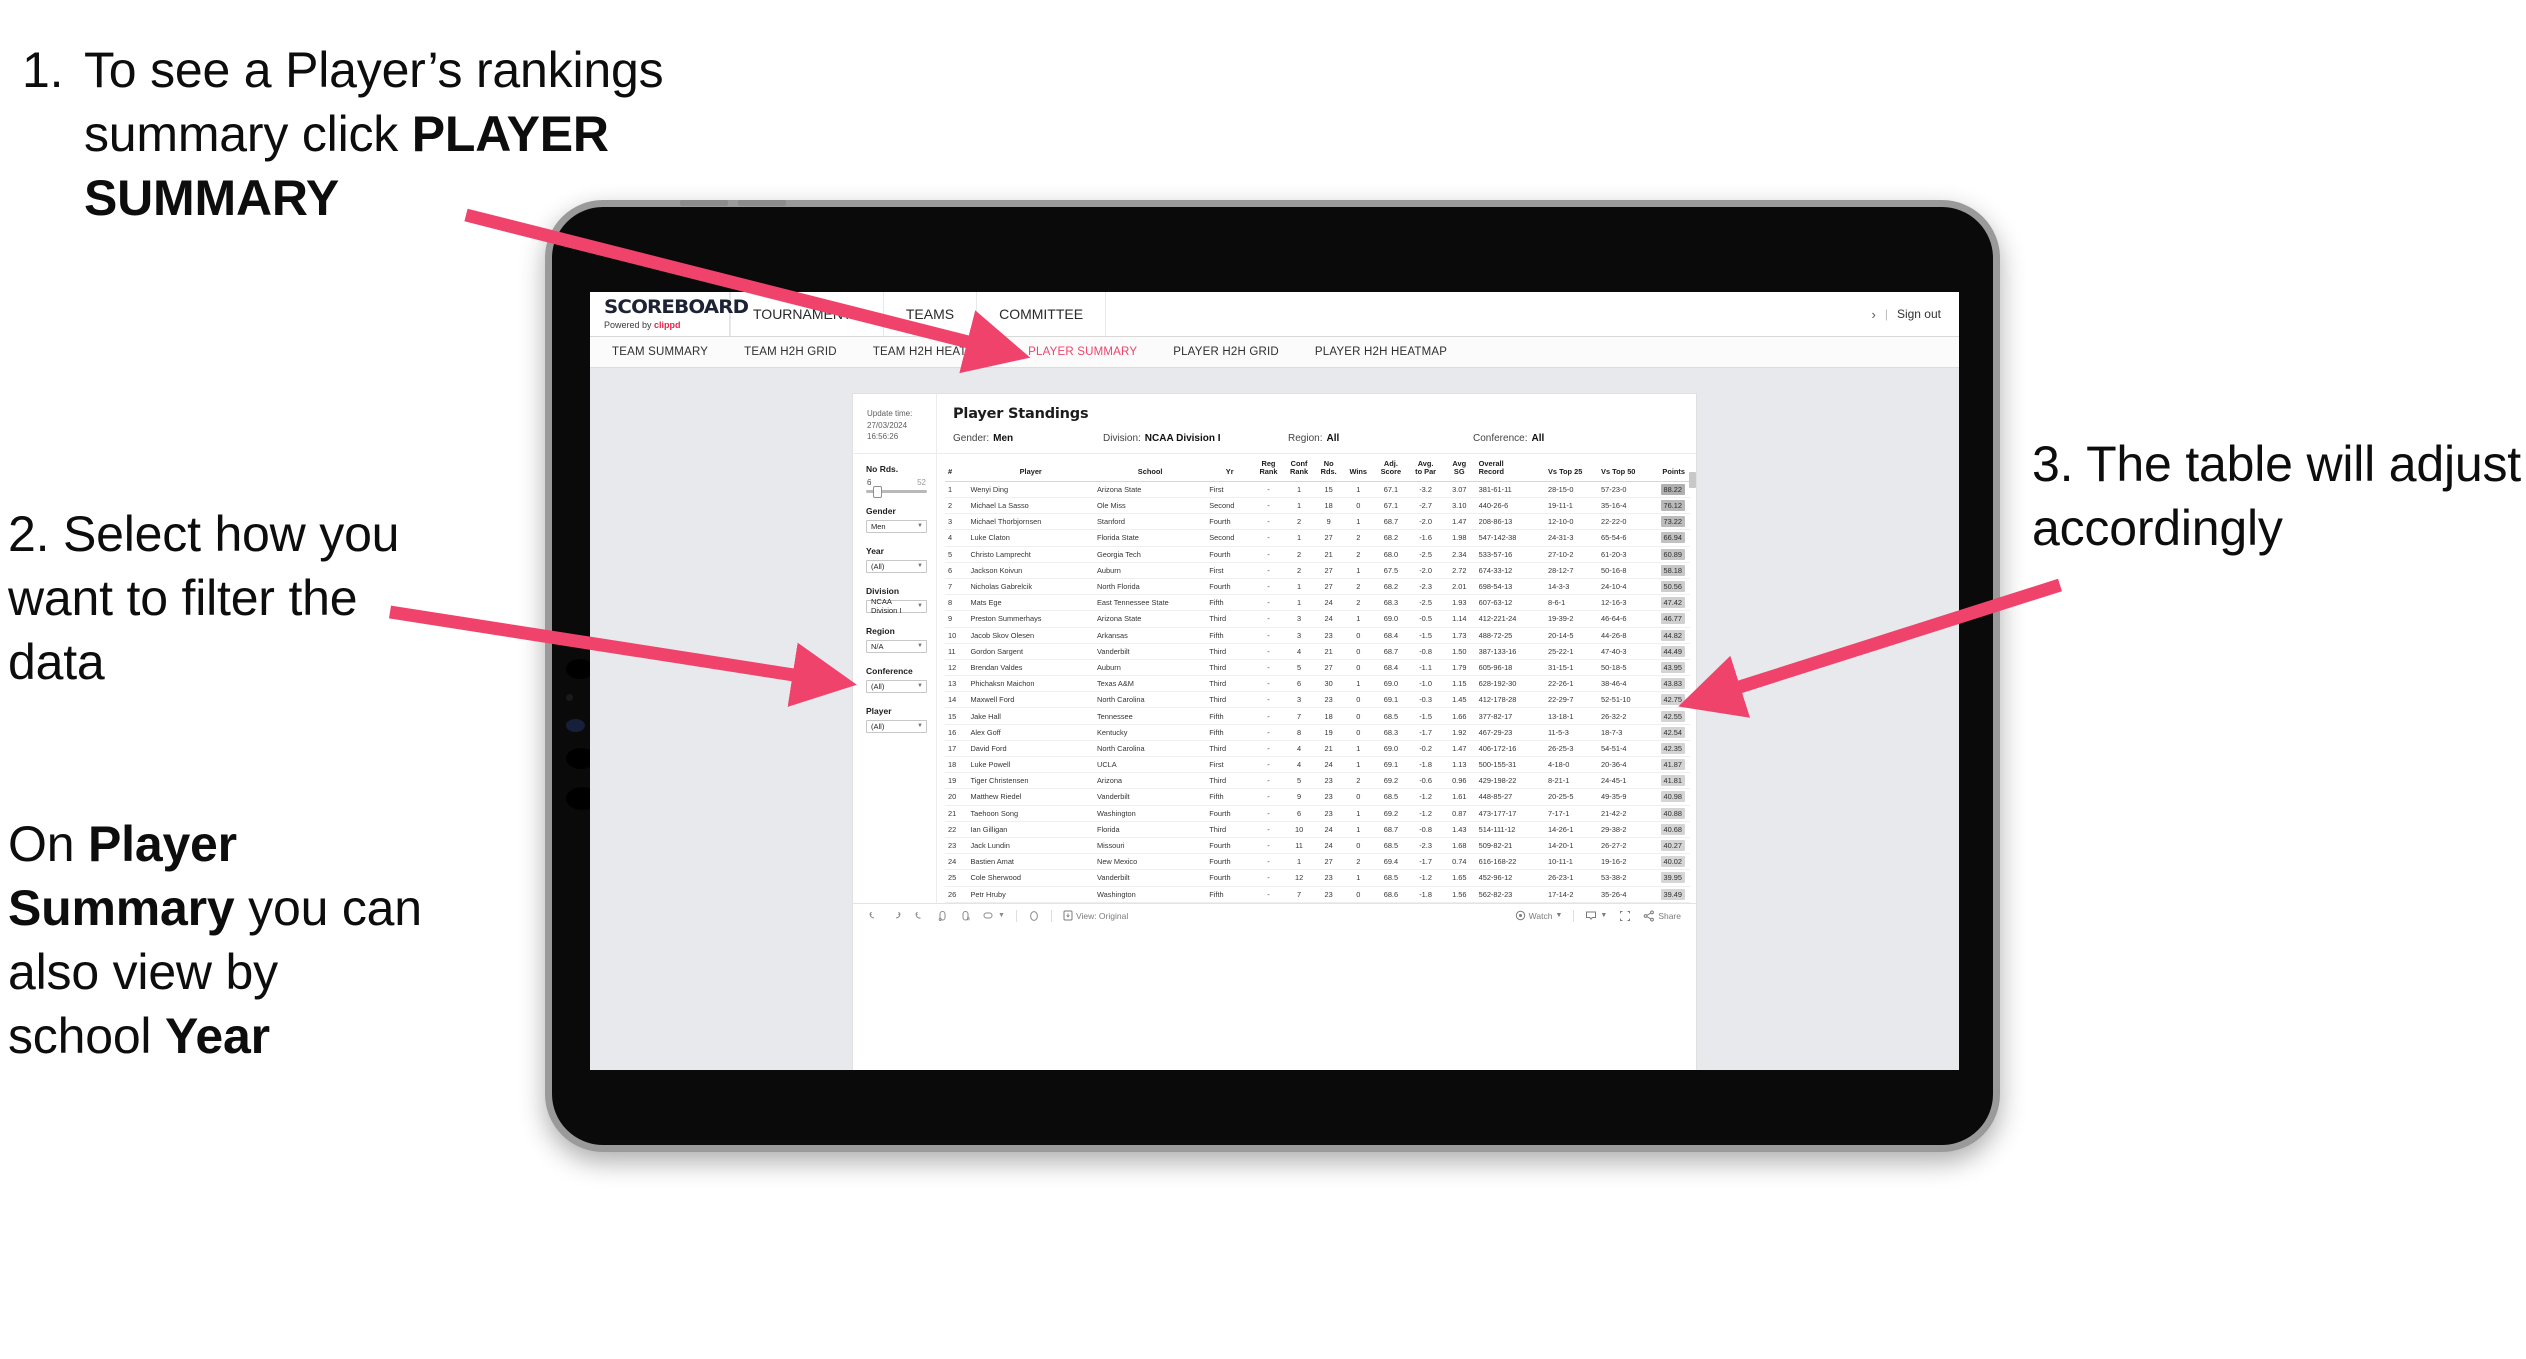 The image size is (2526, 1359). What do you see at coordinates (1150, 813) in the screenshot?
I see `cell-school: Washington` at bounding box center [1150, 813].